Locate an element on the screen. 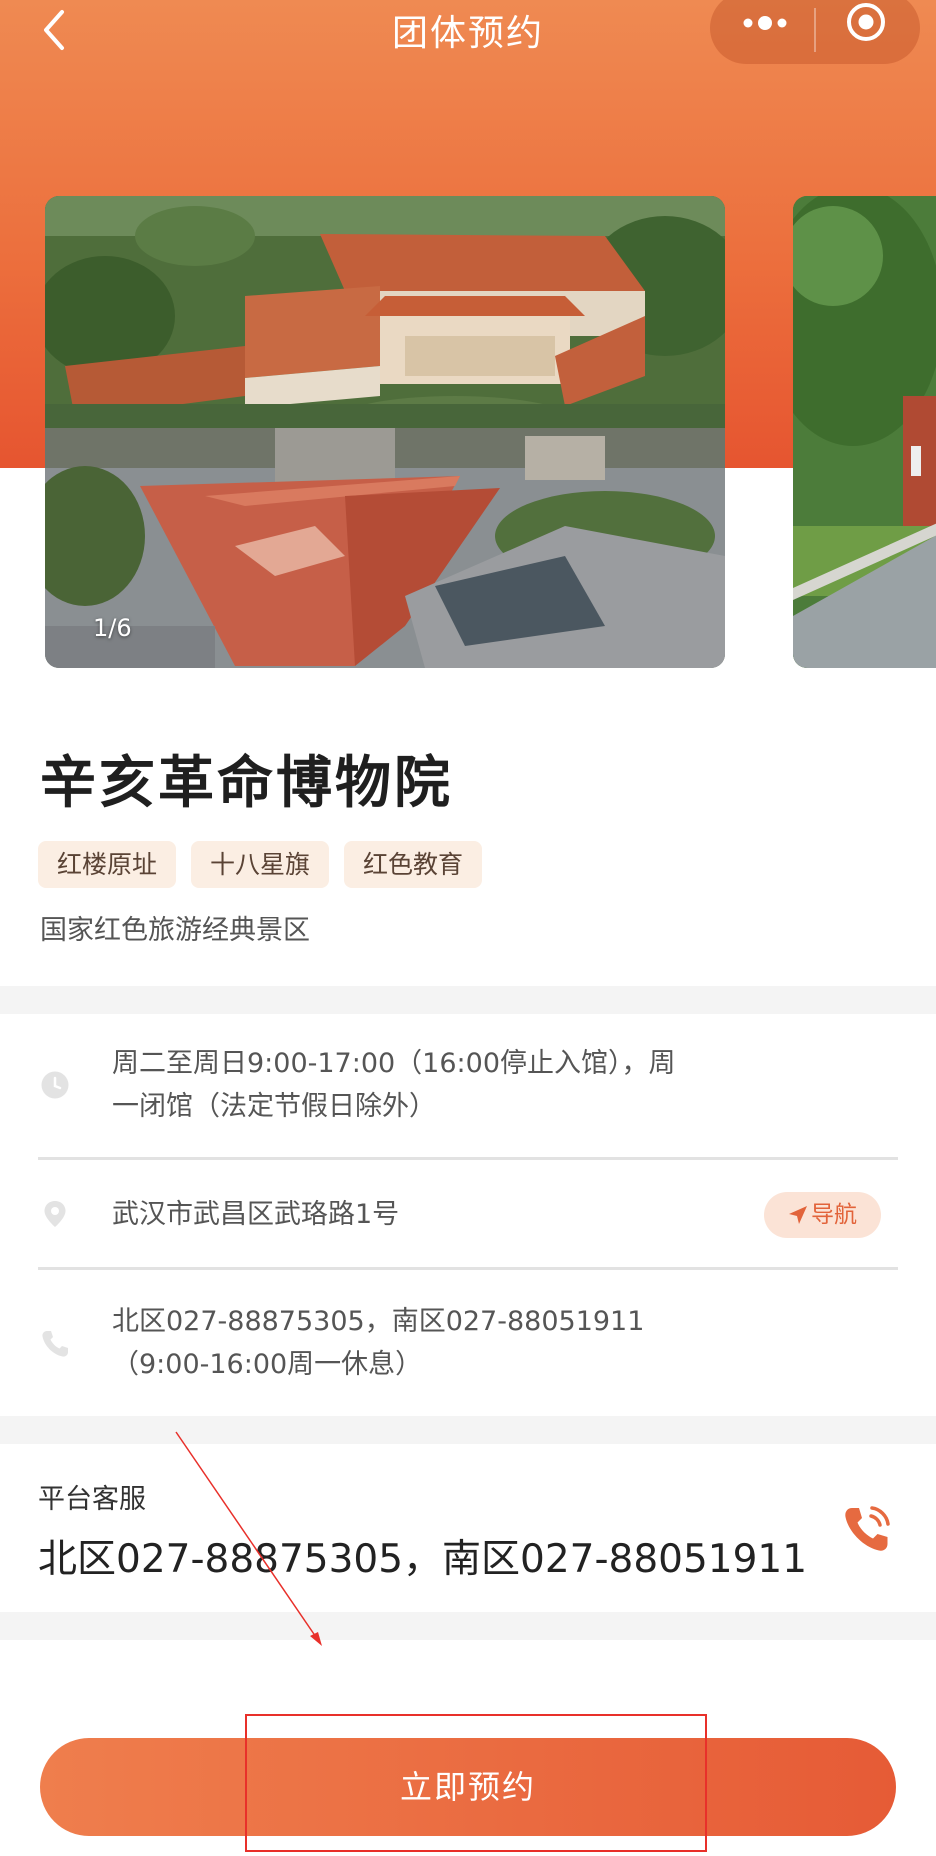 Image resolution: width=936 pixels, height=1856 pixels. opening-hours-line1: 周二至周日9:00-17:00（16:00停止入馆），周 is located at coordinates (394, 1063).